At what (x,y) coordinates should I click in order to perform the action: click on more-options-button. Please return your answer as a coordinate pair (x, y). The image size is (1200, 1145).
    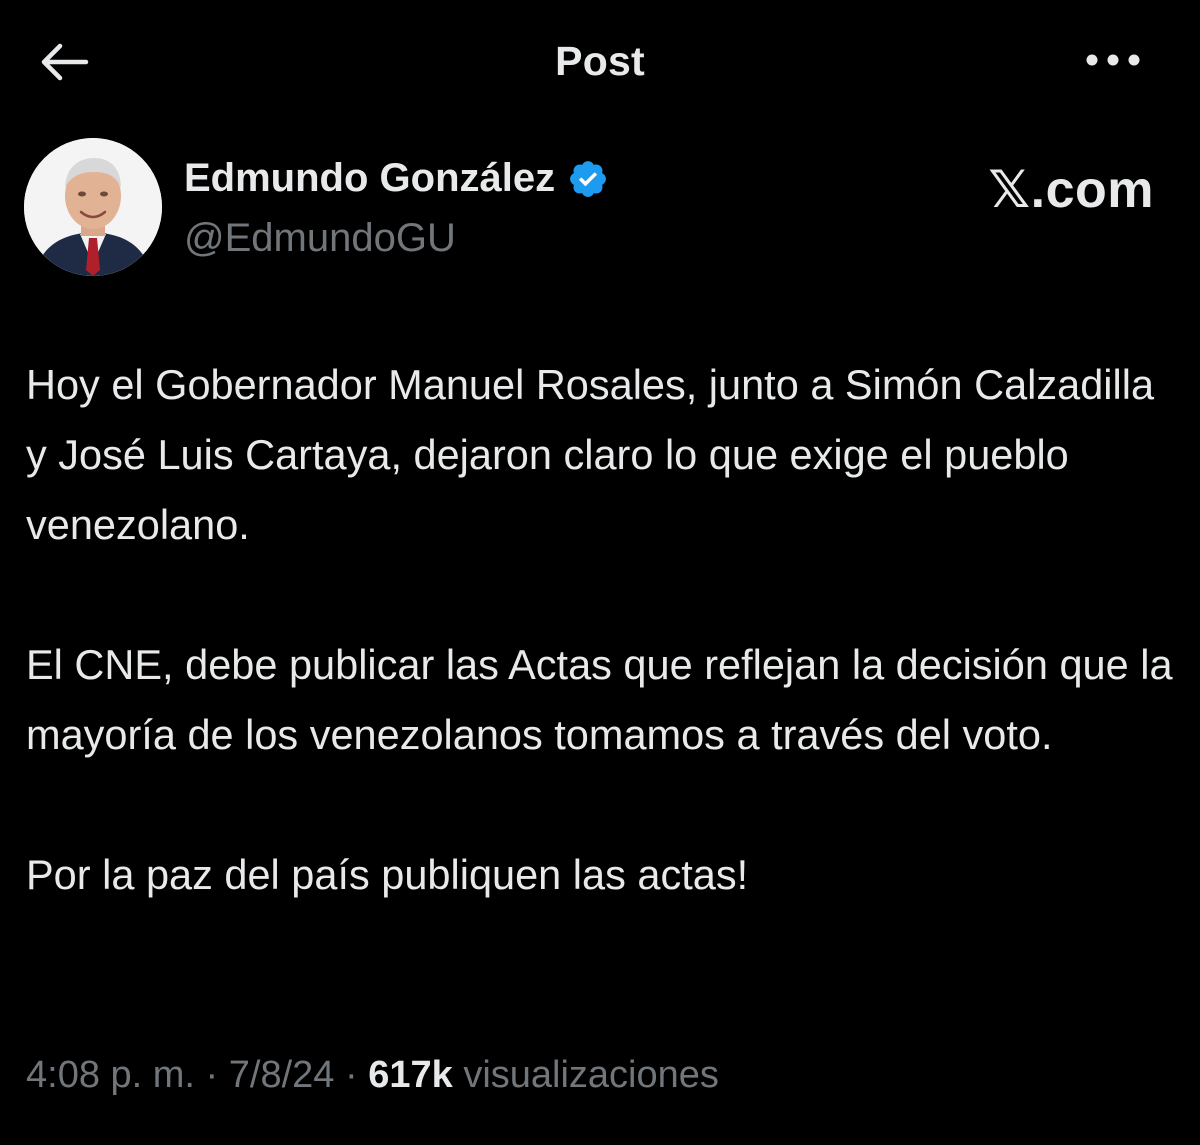
    Looking at the image, I should click on (1113, 62).